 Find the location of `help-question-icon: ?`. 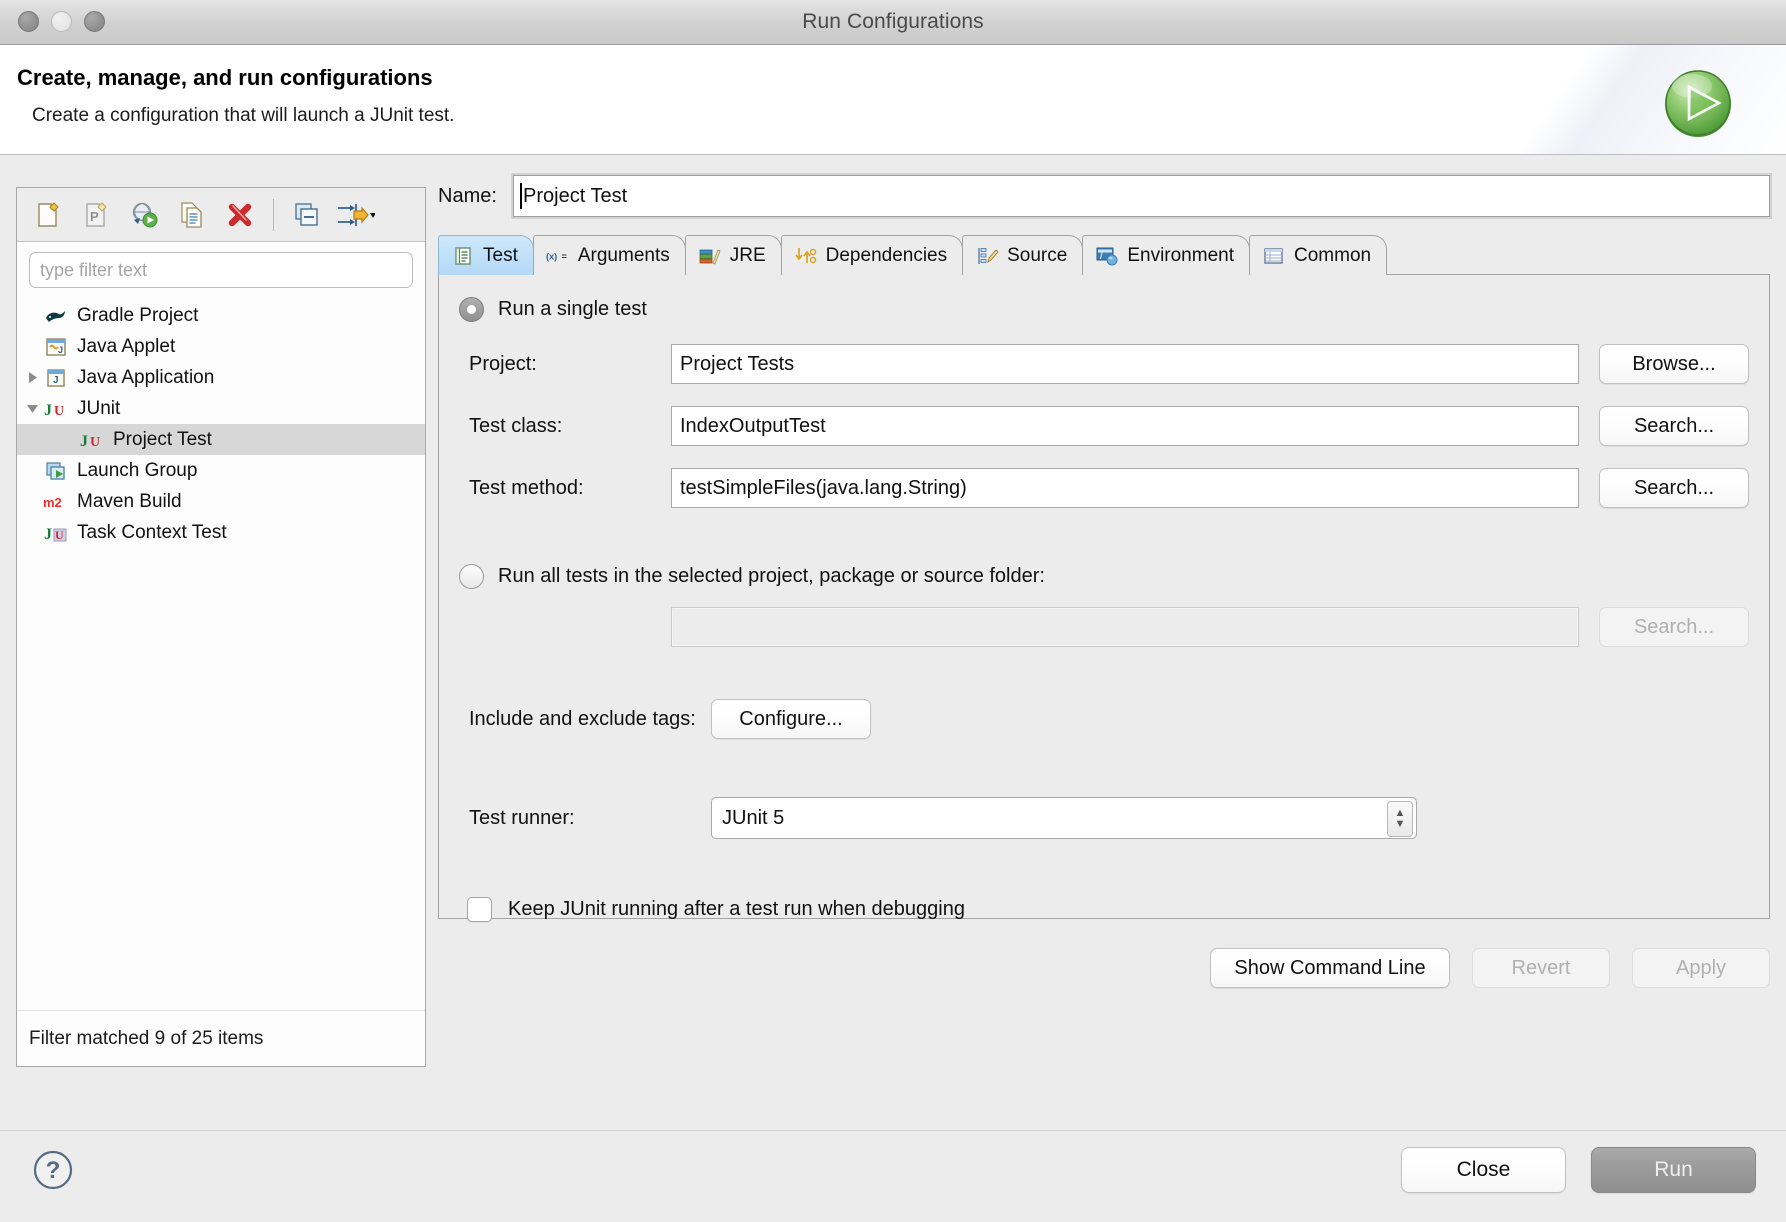

help-question-icon: ? is located at coordinates (53, 1170).